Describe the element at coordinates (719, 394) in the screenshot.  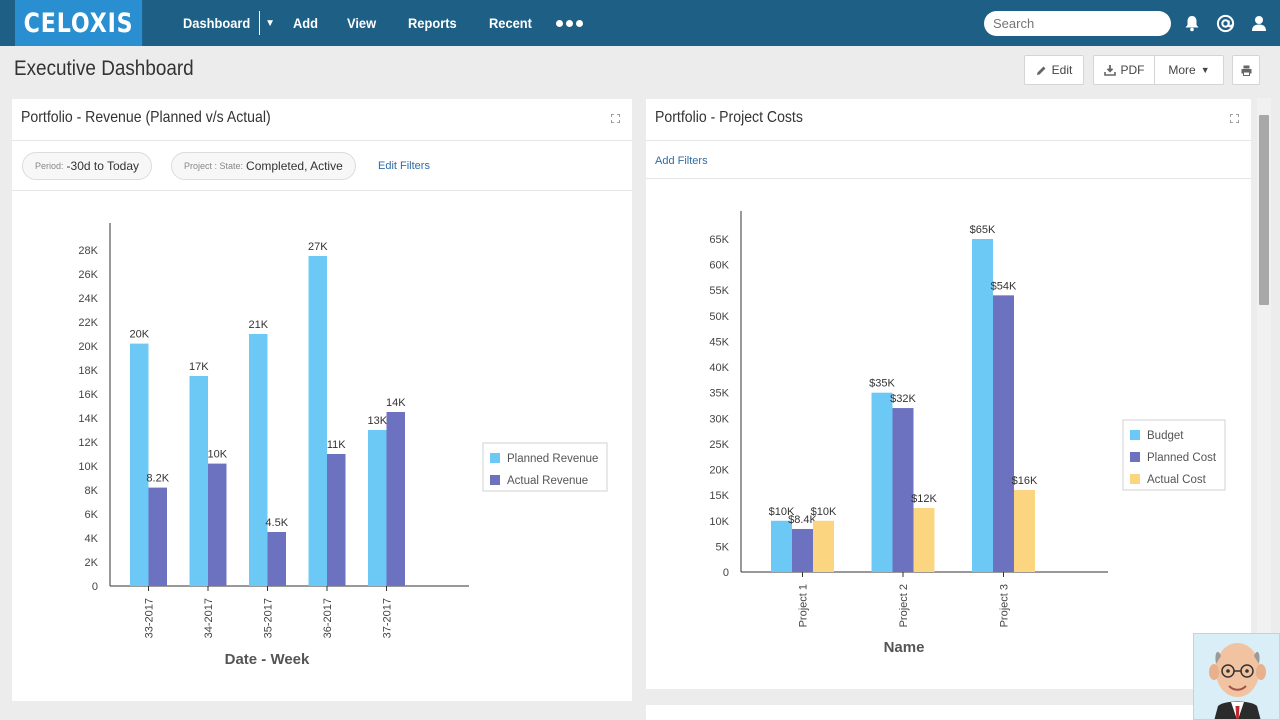
I see `y-tick-label: 35K` at that location.